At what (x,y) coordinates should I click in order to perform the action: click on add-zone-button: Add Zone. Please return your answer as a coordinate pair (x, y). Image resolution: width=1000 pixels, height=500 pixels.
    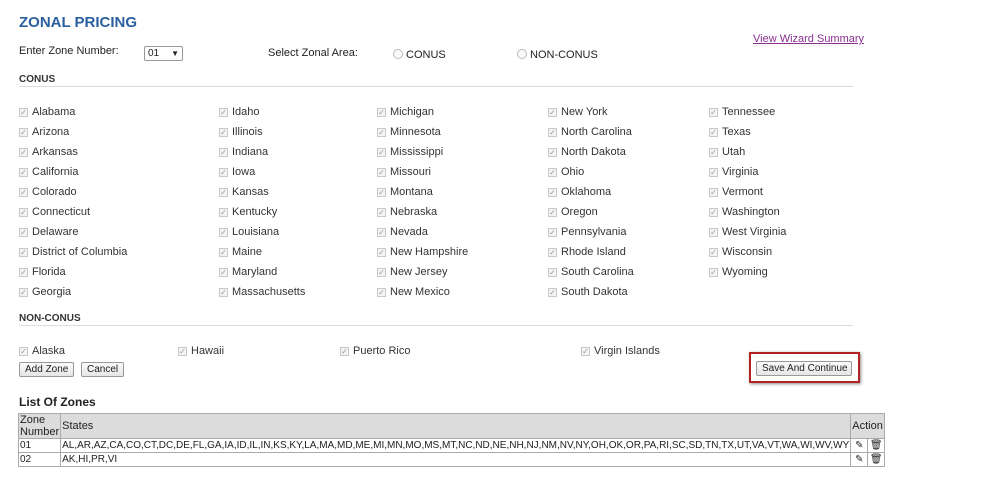
    Looking at the image, I should click on (47, 369).